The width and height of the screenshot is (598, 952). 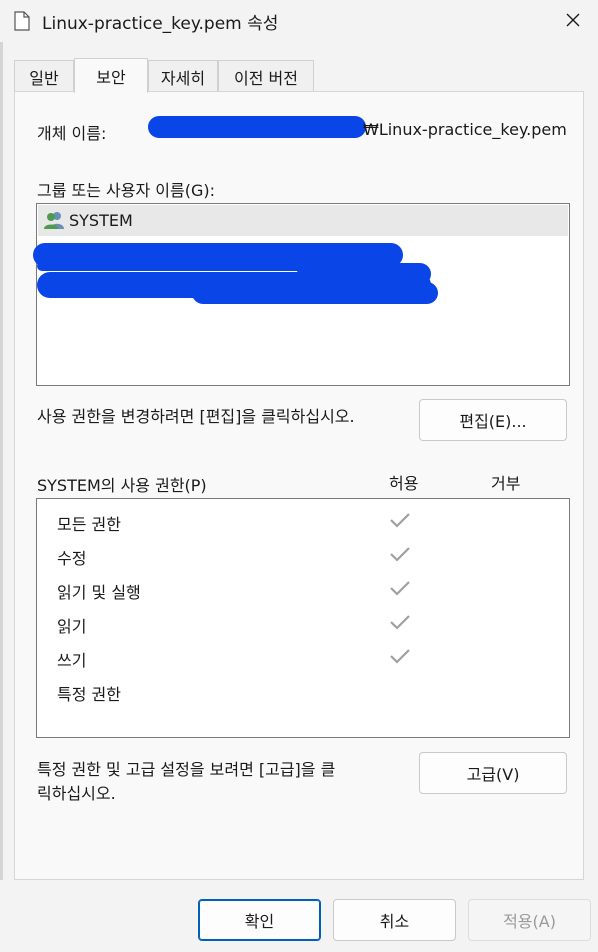 I want to click on apply-button: 적용(A), so click(x=529, y=920).